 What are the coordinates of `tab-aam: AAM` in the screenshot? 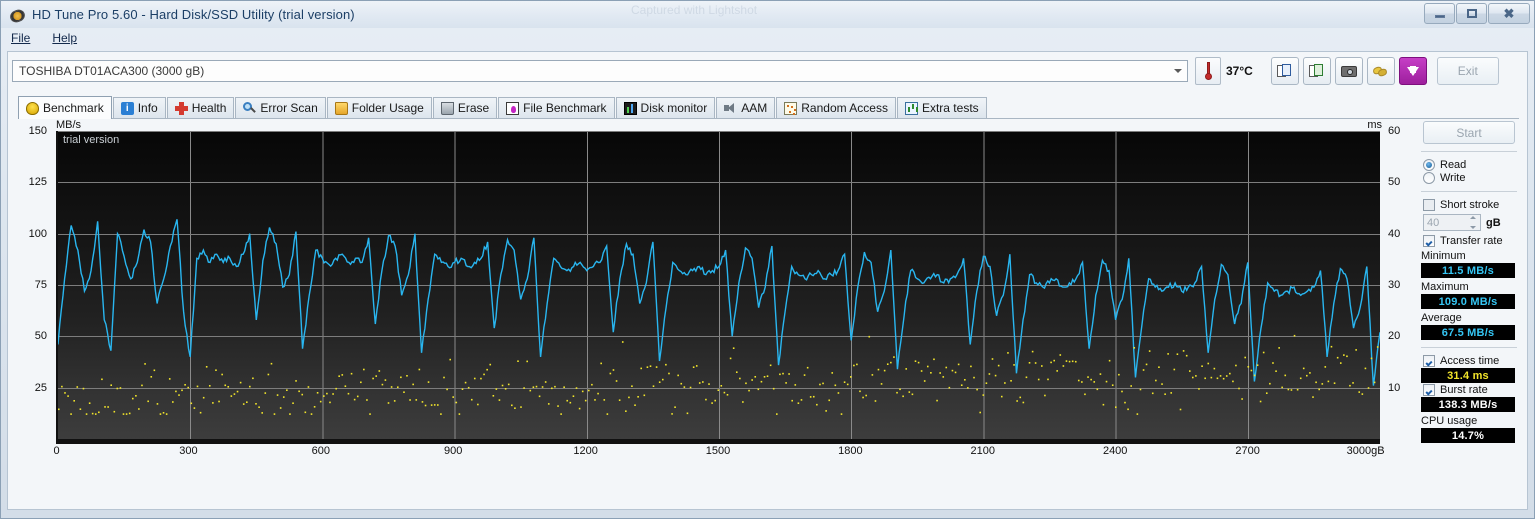 It's located at (746, 107).